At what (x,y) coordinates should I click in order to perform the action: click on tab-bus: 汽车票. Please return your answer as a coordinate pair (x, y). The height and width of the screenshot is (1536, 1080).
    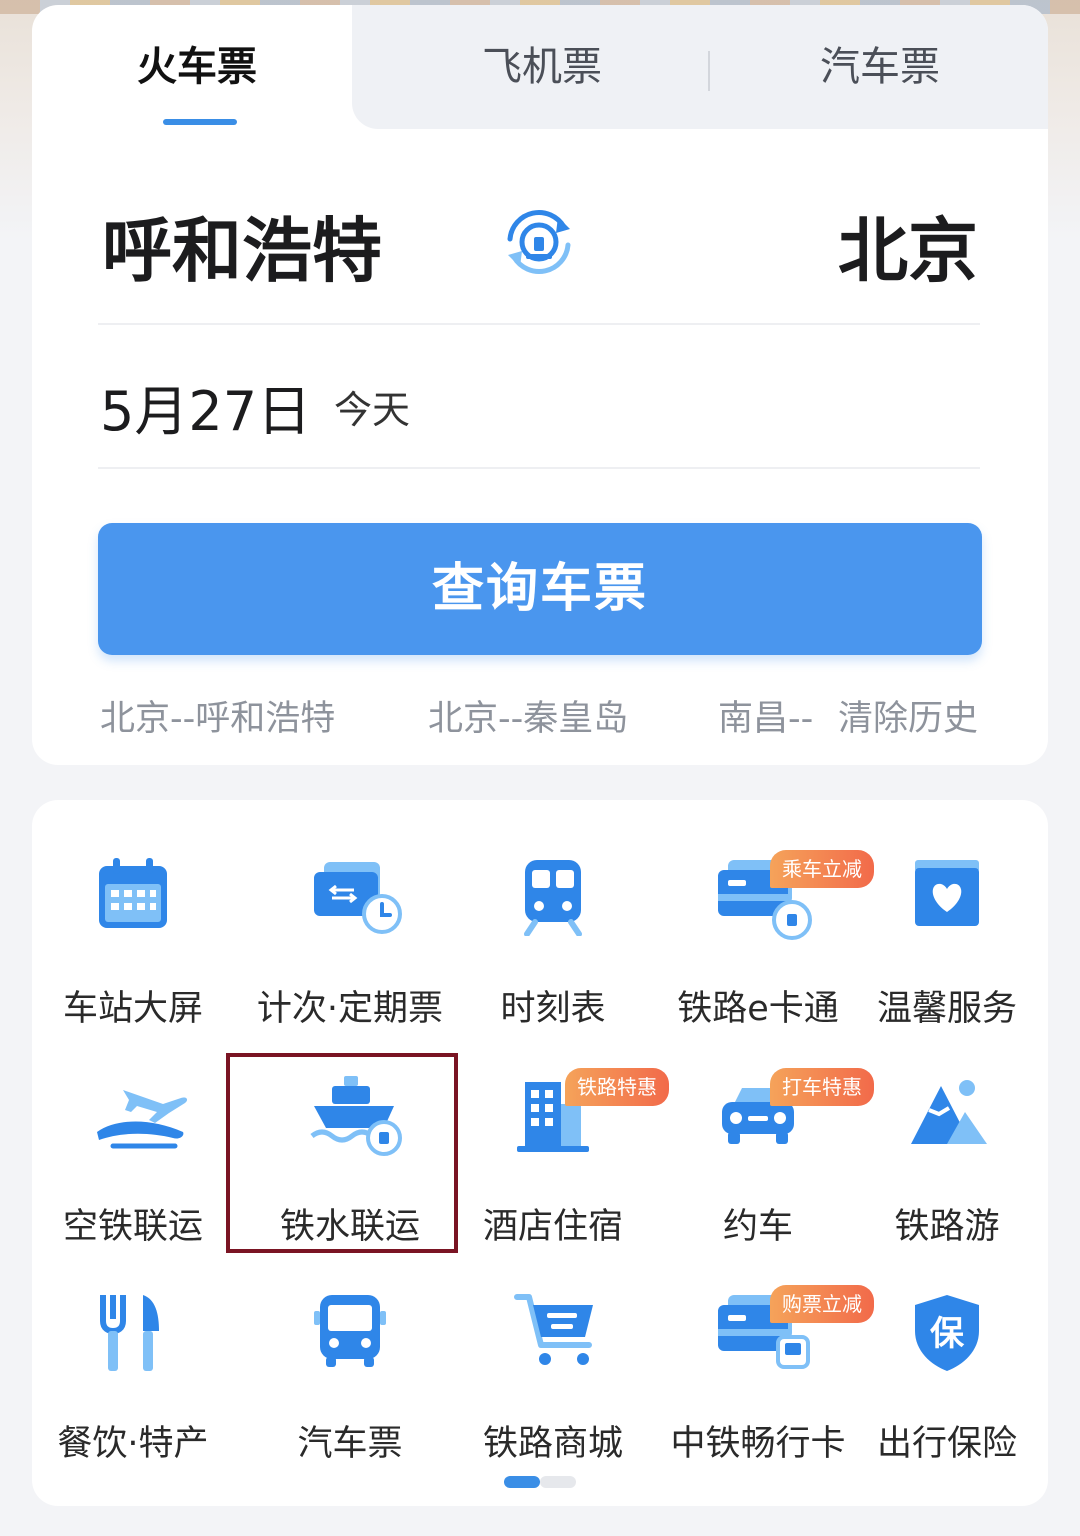
    Looking at the image, I should click on (880, 67).